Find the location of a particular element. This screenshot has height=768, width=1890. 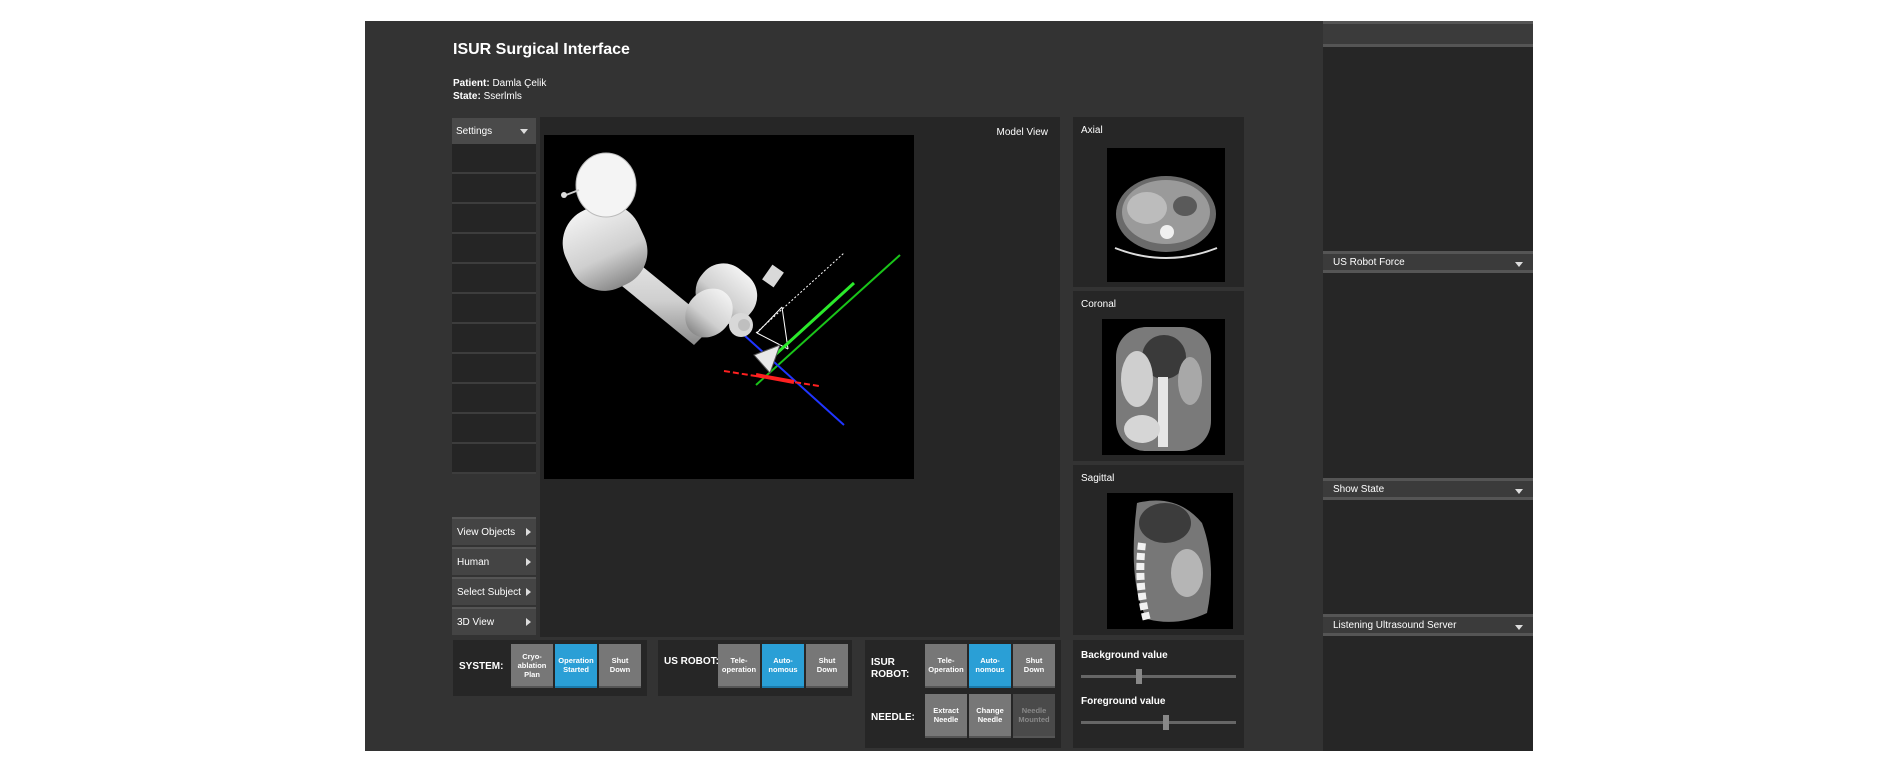

system-label: SYSTEM: is located at coordinates (481, 666).